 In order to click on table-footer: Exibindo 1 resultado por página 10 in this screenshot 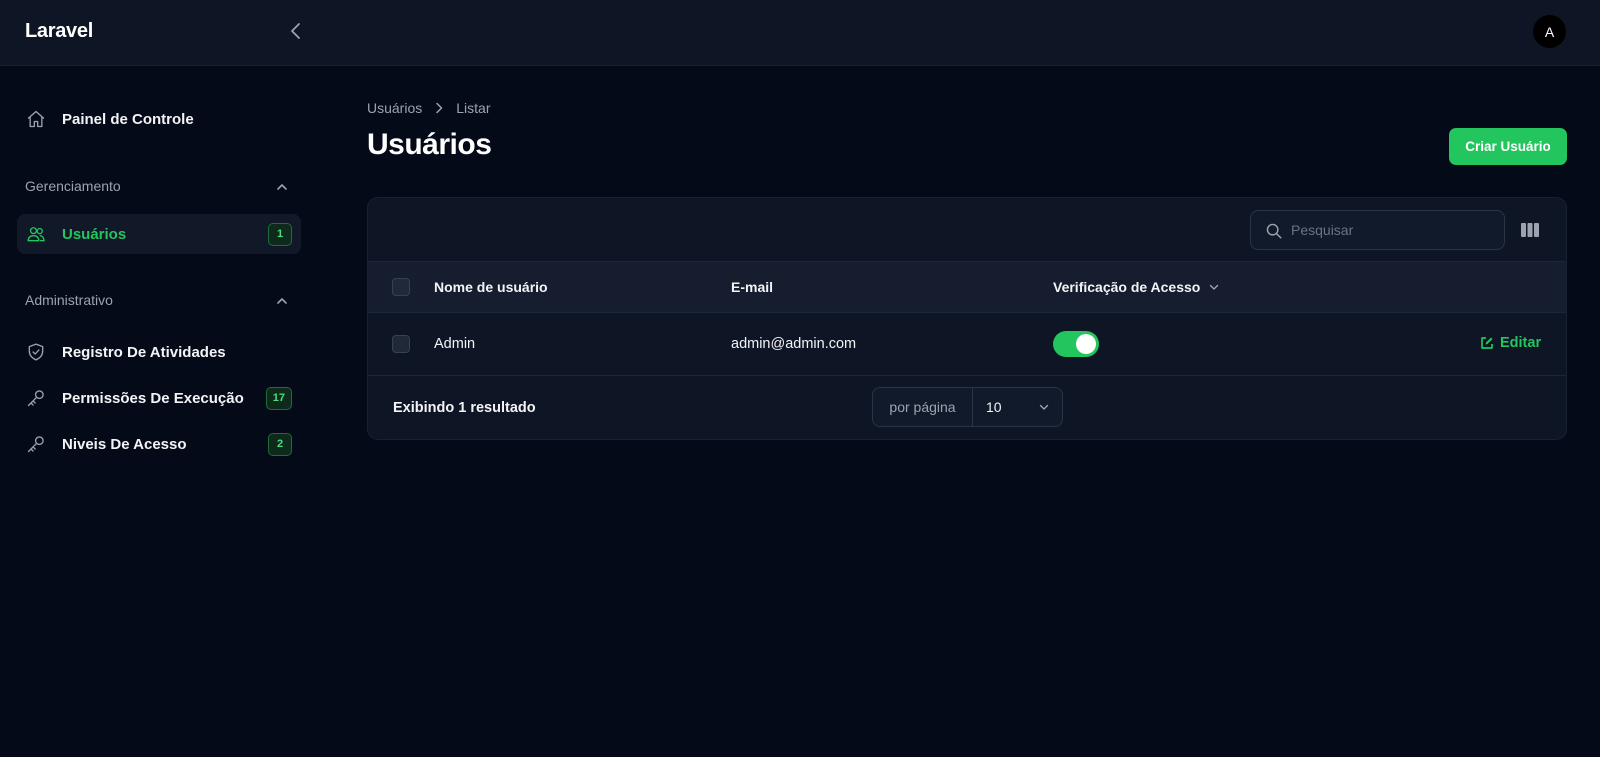, I will do `click(967, 407)`.